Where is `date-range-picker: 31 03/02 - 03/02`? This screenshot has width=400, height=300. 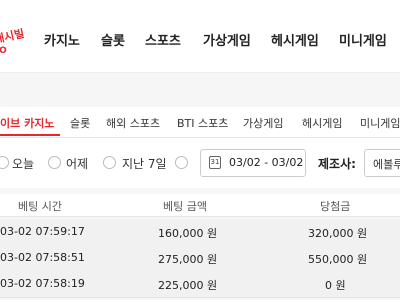 date-range-picker: 31 03/02 - 03/02 is located at coordinates (253, 163).